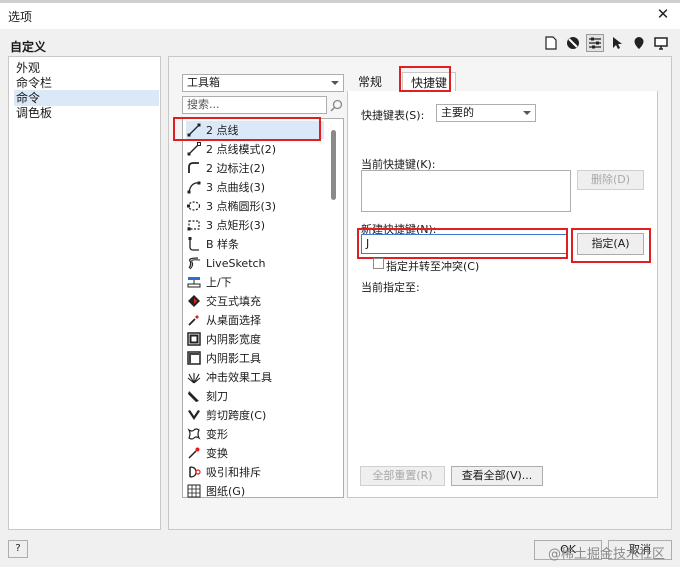 This screenshot has width=680, height=567. What do you see at coordinates (194, 434) in the screenshot?
I see `distort-icon` at bounding box center [194, 434].